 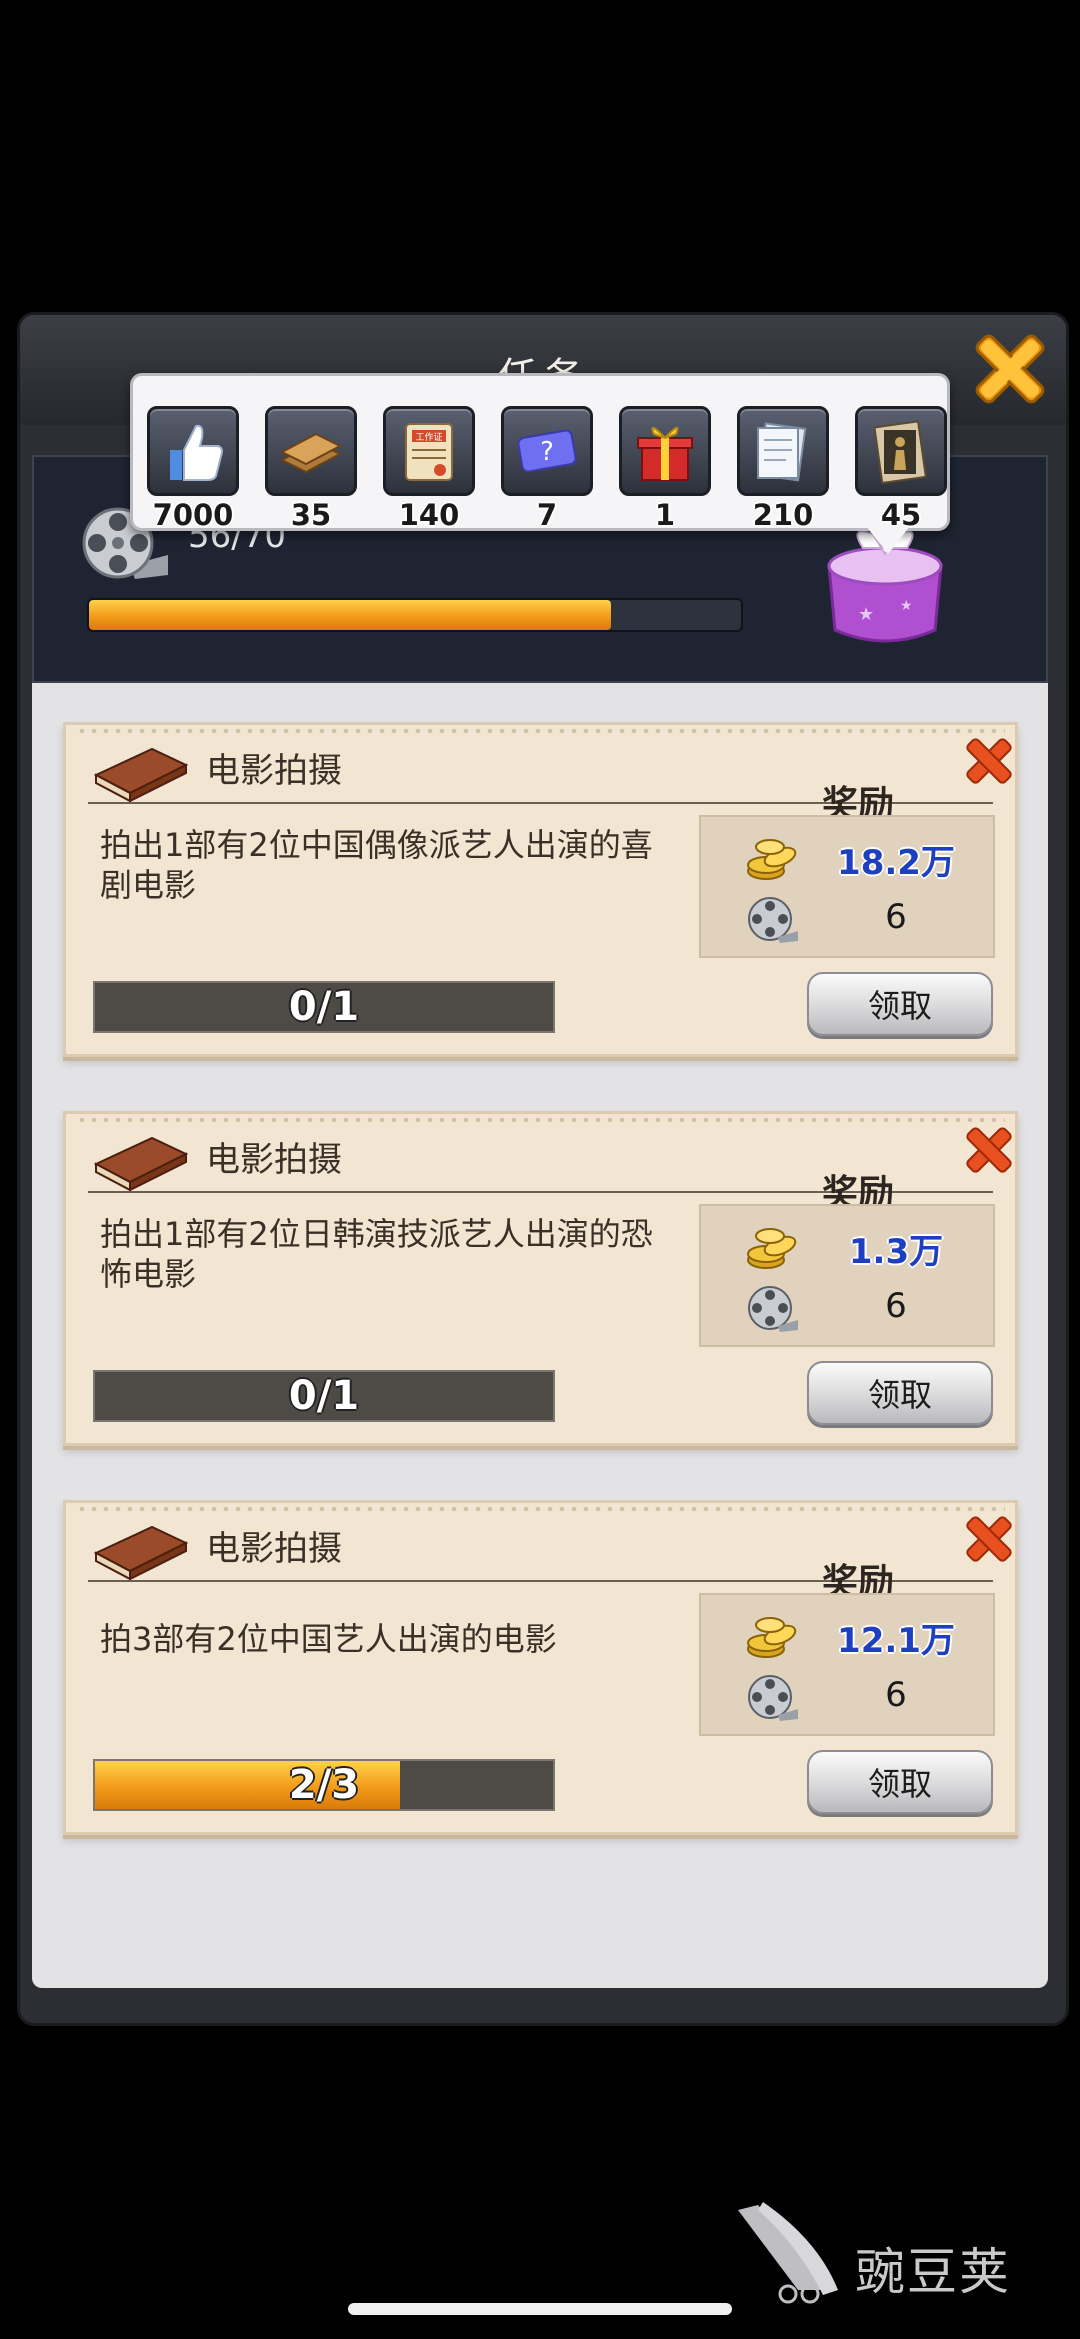 I want to click on task-progress-bar, so click(x=415, y=615).